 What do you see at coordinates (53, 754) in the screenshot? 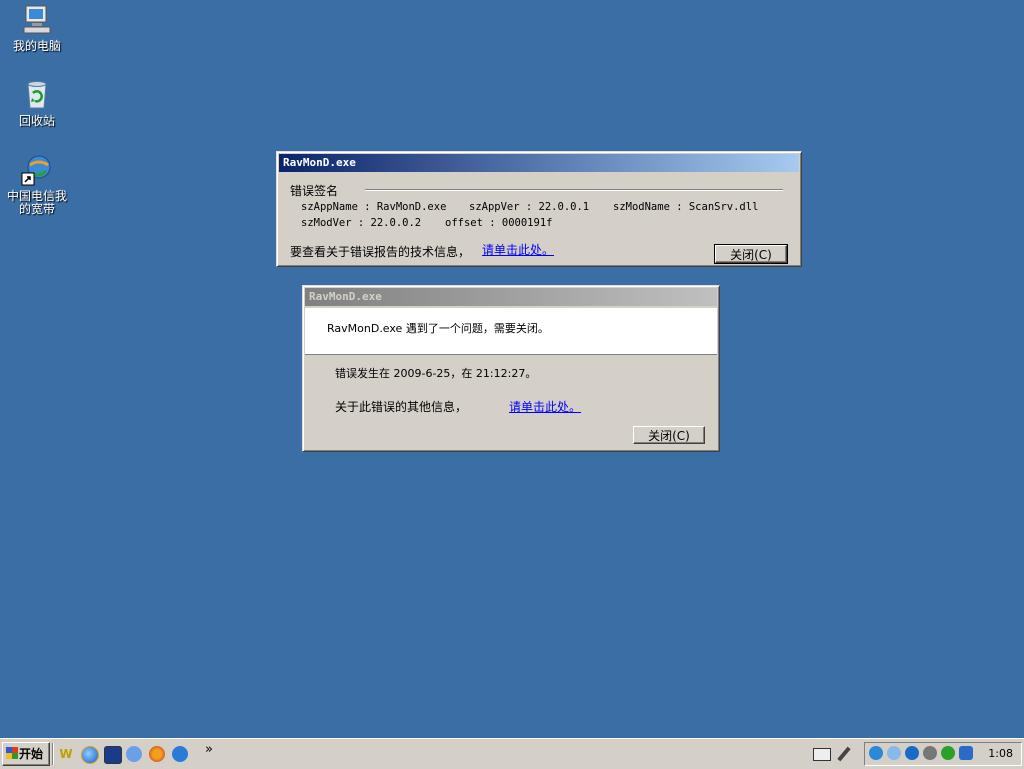
I see `quick-launch-divider` at bounding box center [53, 754].